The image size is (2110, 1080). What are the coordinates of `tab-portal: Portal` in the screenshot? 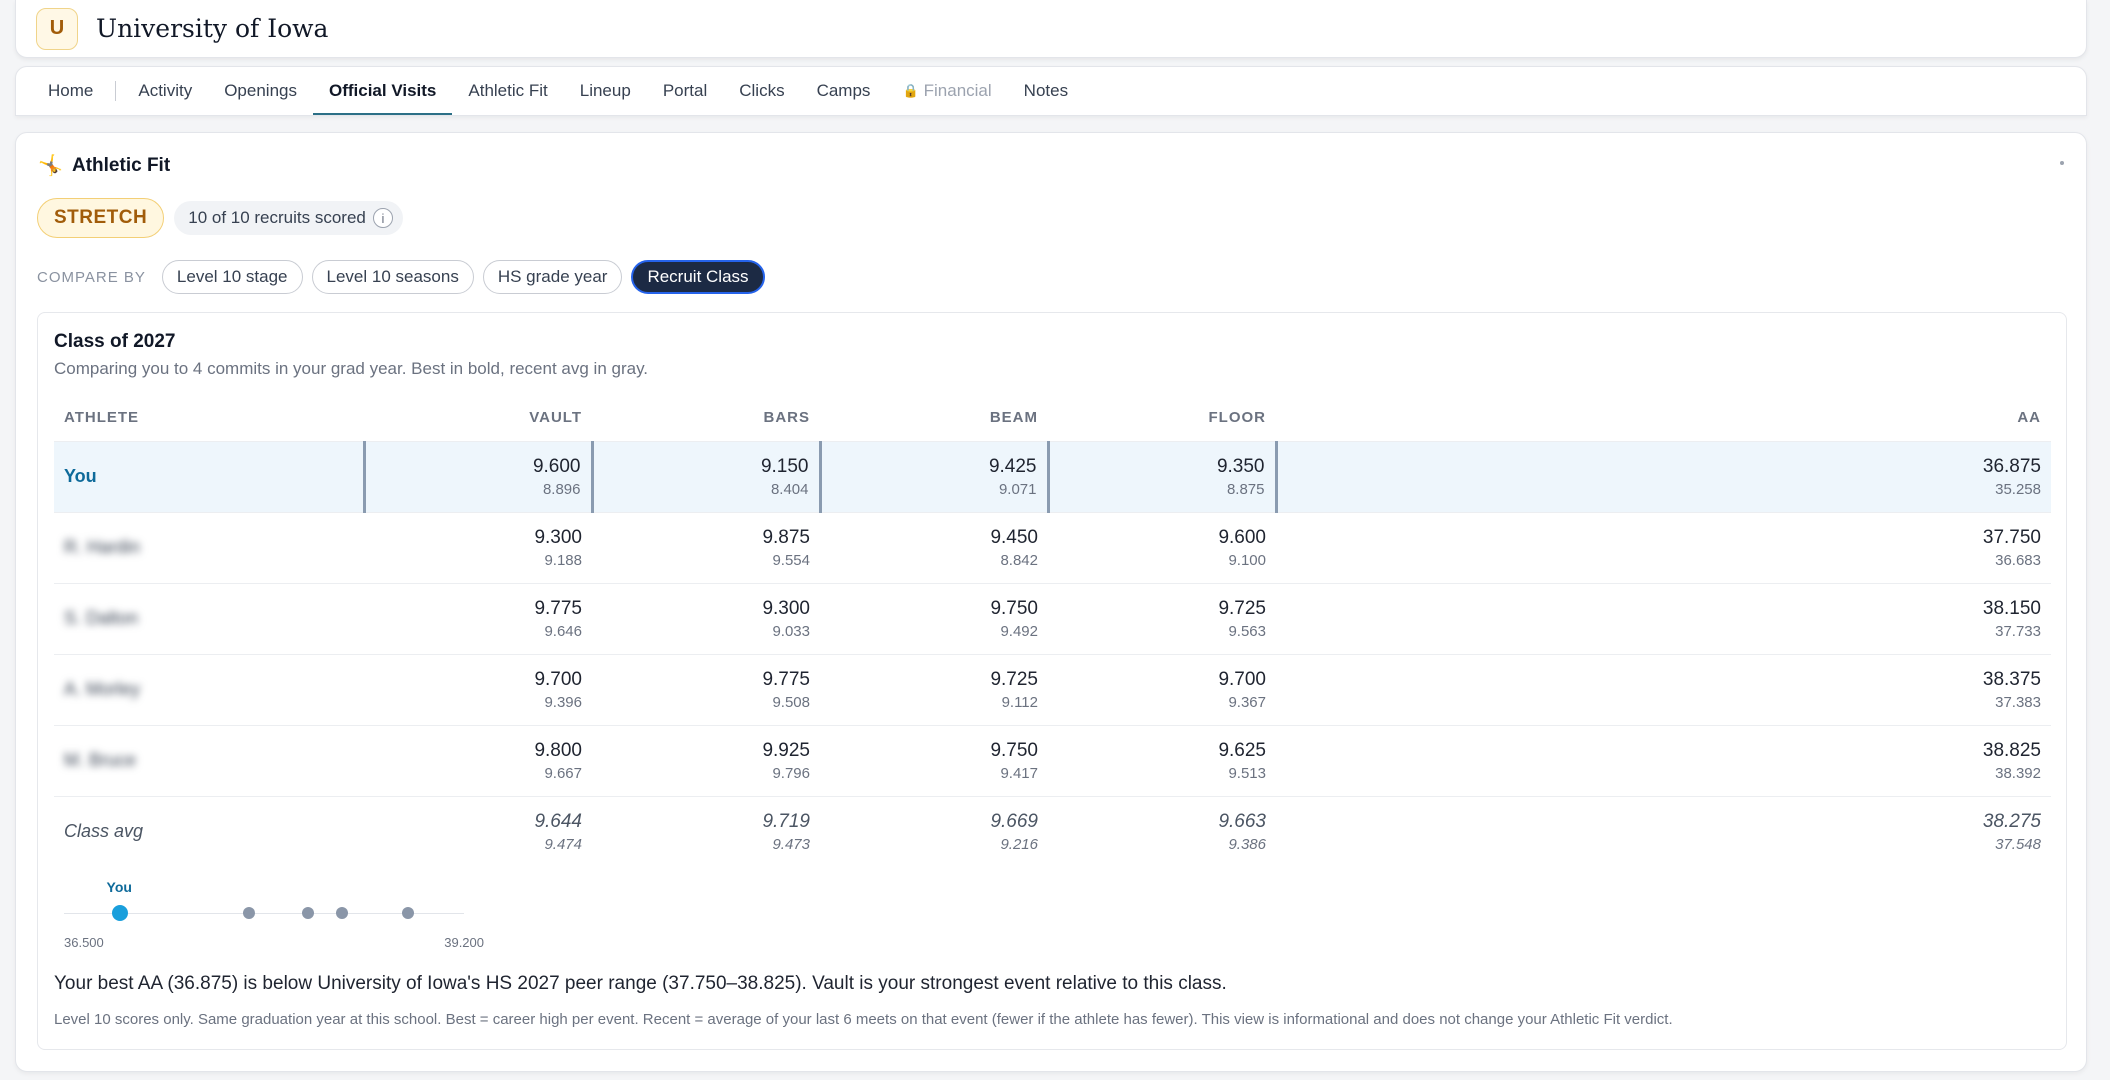 It's located at (685, 91).